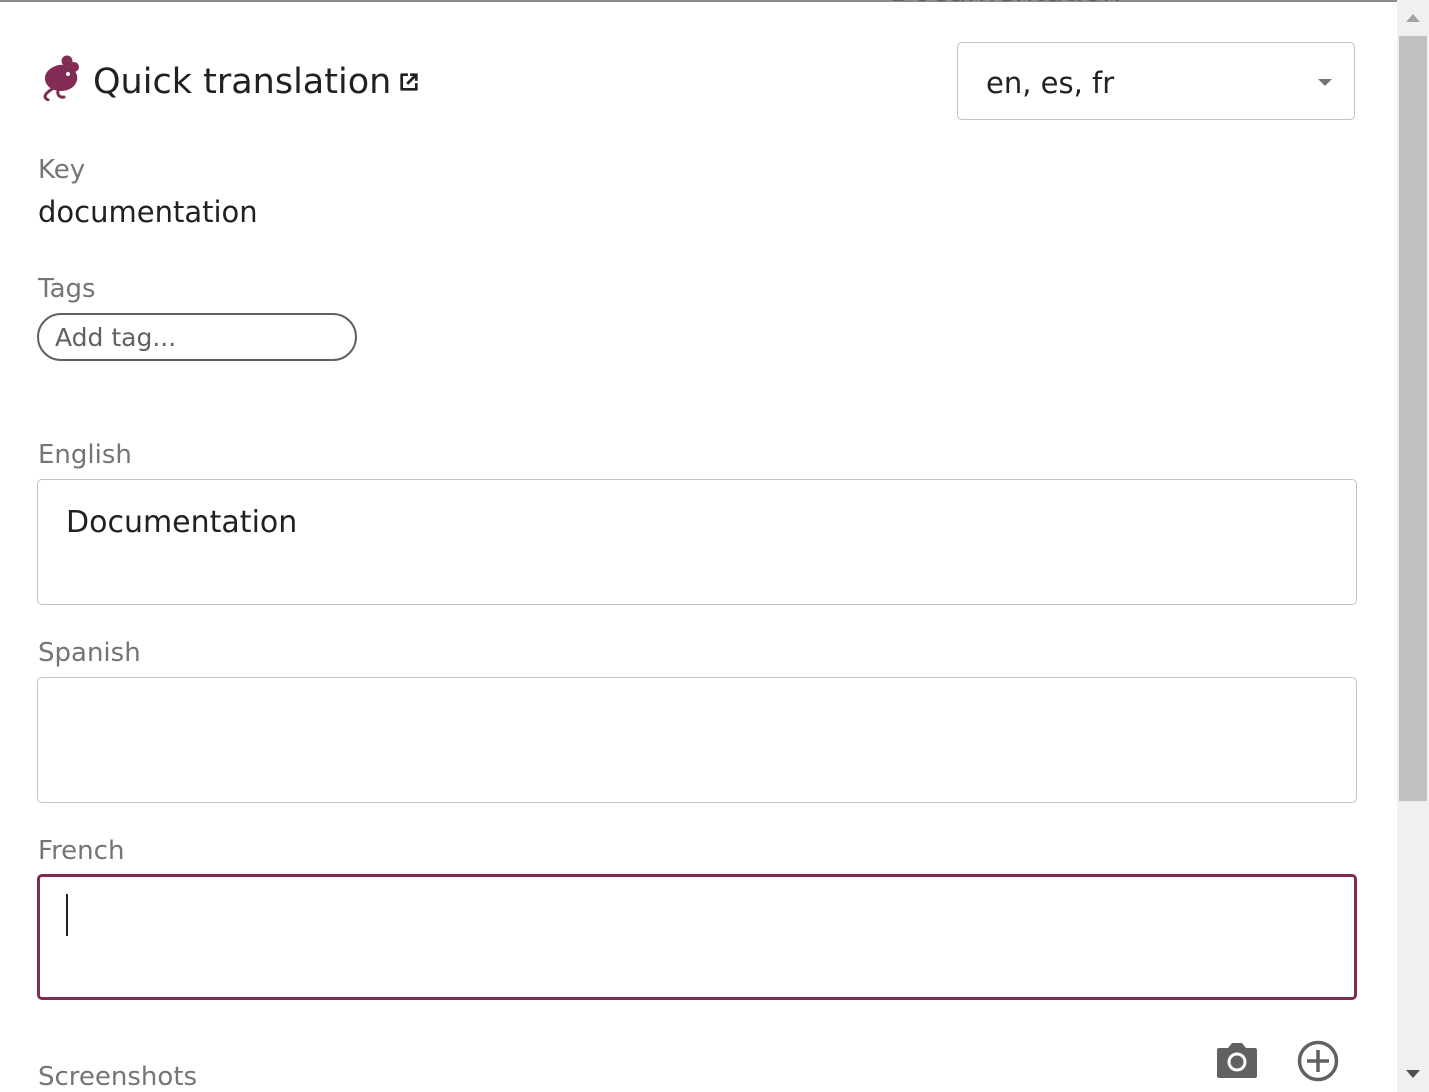 This screenshot has width=1429, height=1092. I want to click on key-value: documentation, so click(148, 212).